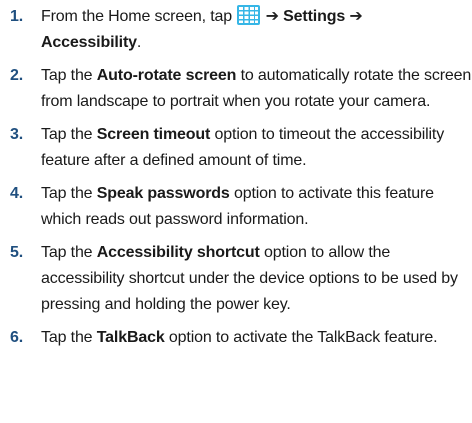  What do you see at coordinates (139, 16) in the screenshot?
I see `step-text: From the Home screen, tap` at bounding box center [139, 16].